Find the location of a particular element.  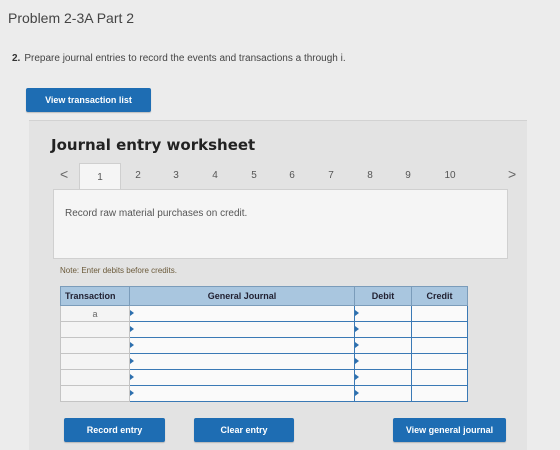

view-transaction-list-button: View transaction list is located at coordinates (88, 100).